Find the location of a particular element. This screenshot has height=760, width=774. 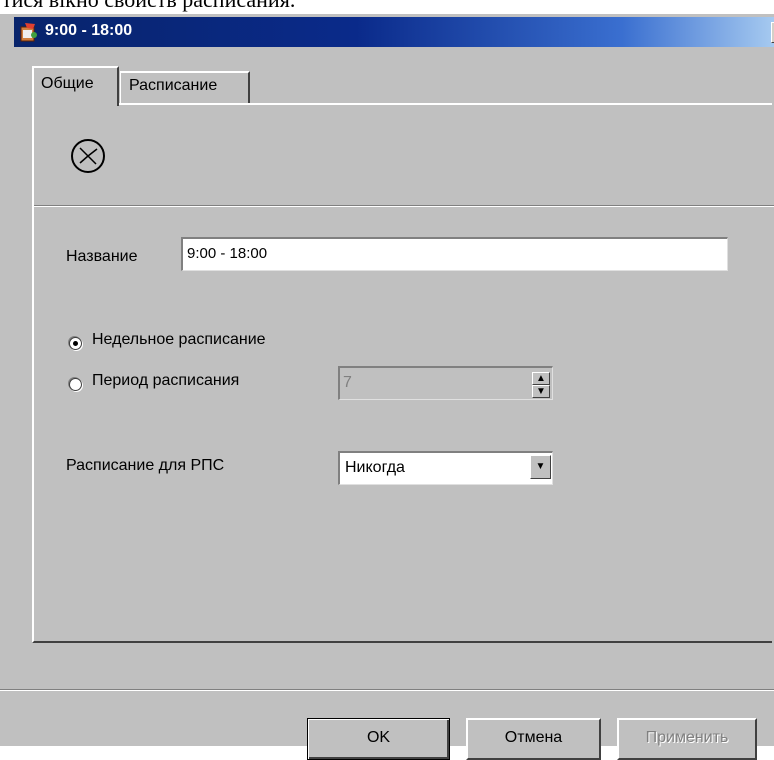

period-spinner: 7 ▲ ▼ is located at coordinates (445, 383).